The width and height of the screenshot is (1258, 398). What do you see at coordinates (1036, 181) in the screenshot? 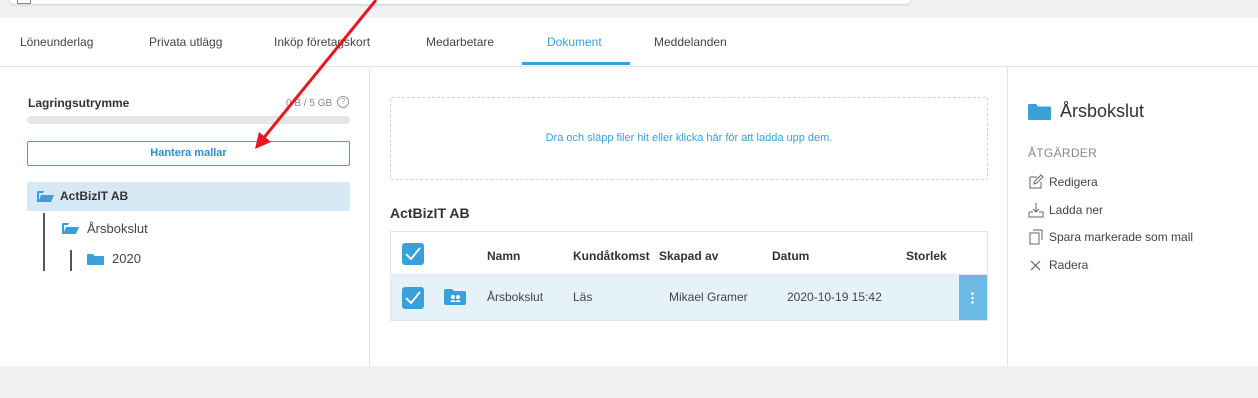
I see `edit-icon` at bounding box center [1036, 181].